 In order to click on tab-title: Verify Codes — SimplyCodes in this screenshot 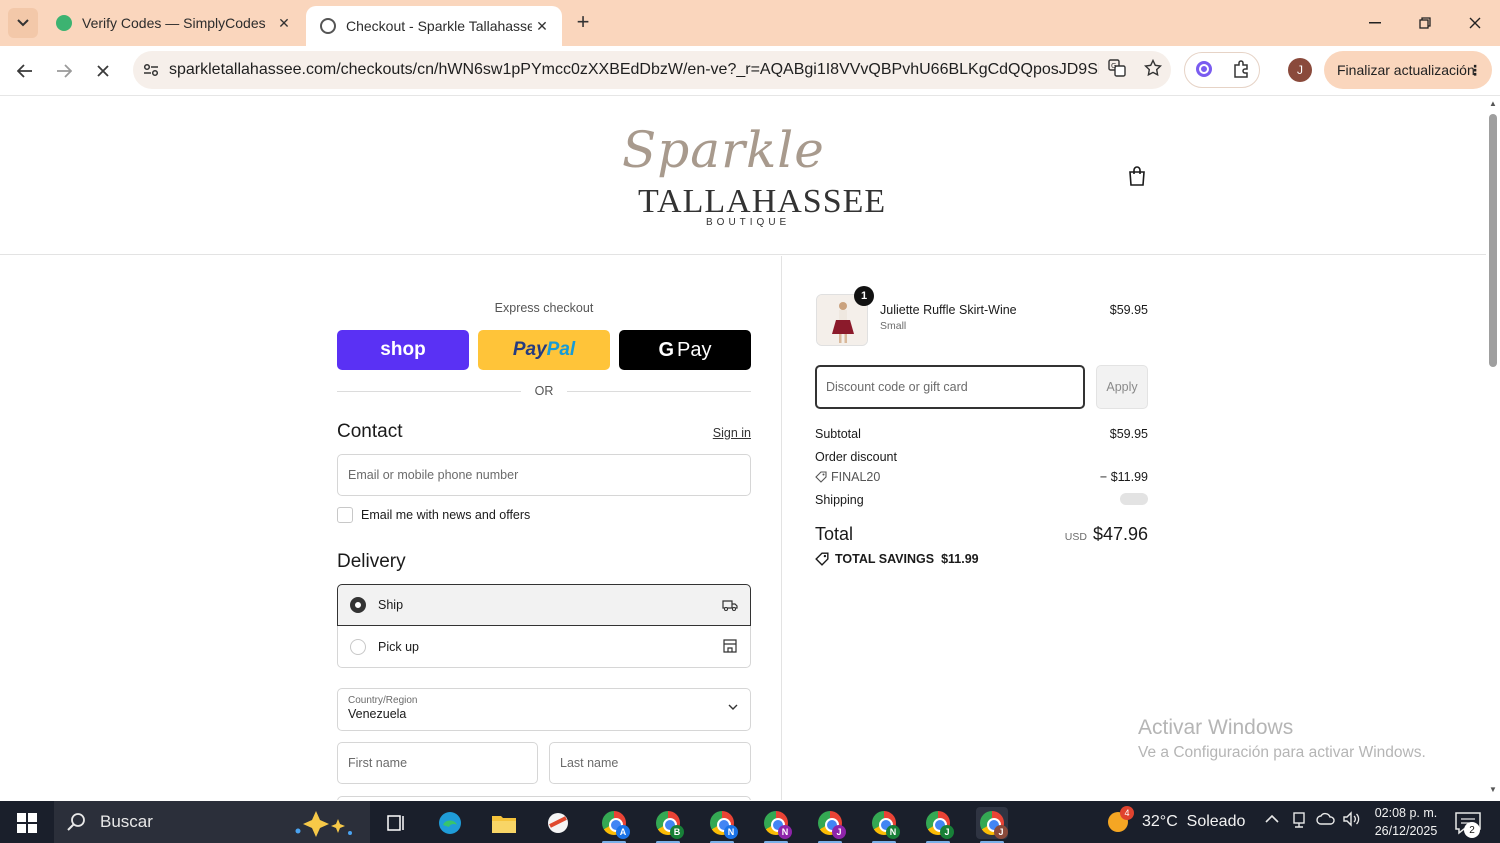, I will do `click(174, 23)`.